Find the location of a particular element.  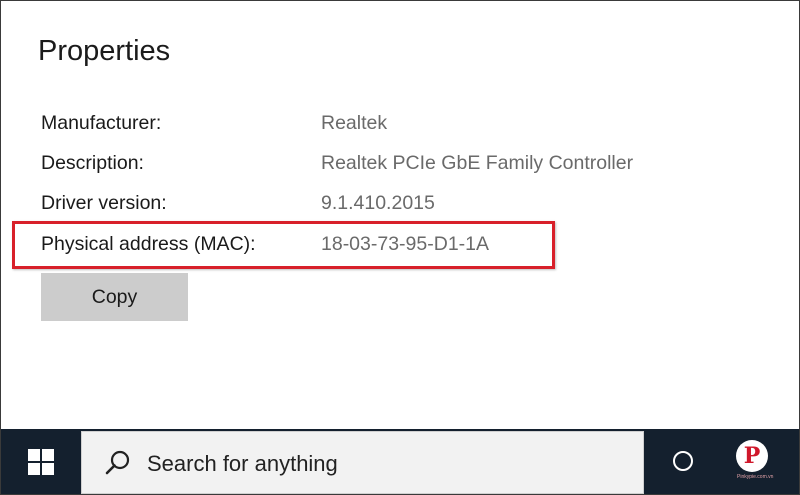

watermark-logo: P is located at coordinates (752, 456).